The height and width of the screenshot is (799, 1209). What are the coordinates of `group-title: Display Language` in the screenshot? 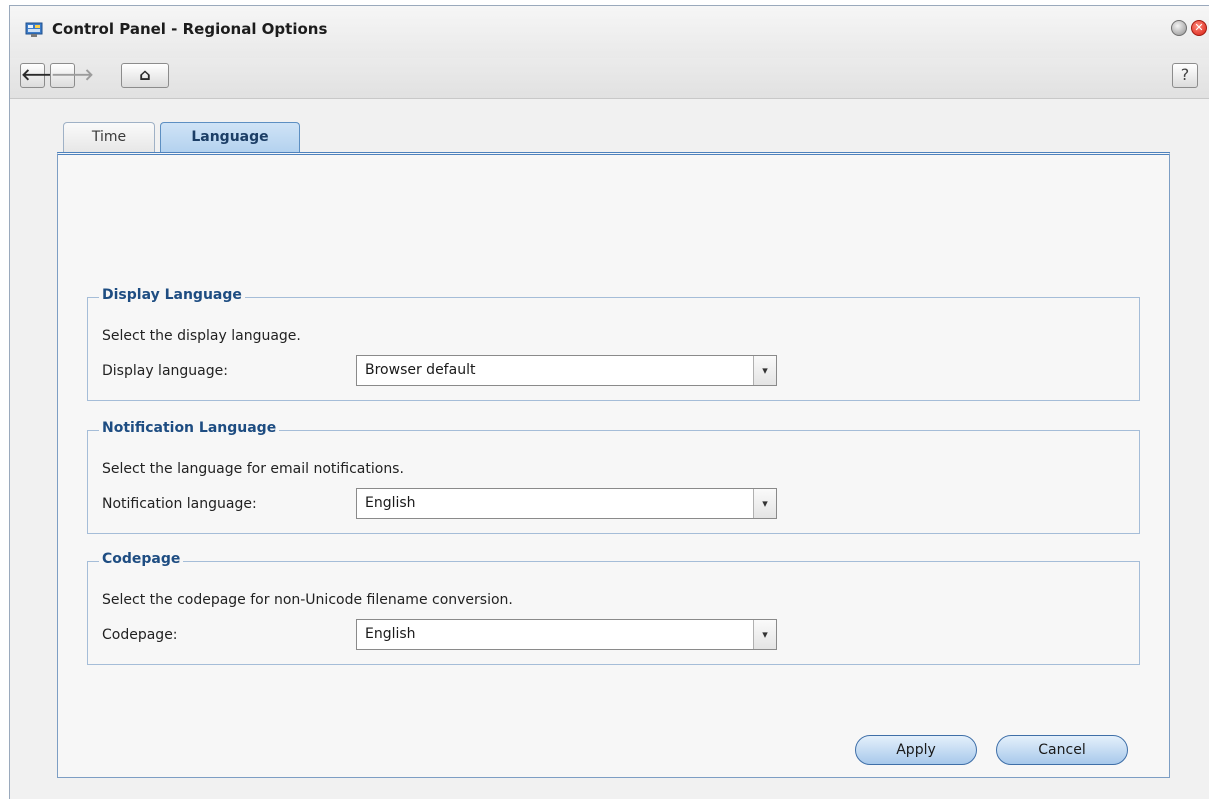 It's located at (172, 295).